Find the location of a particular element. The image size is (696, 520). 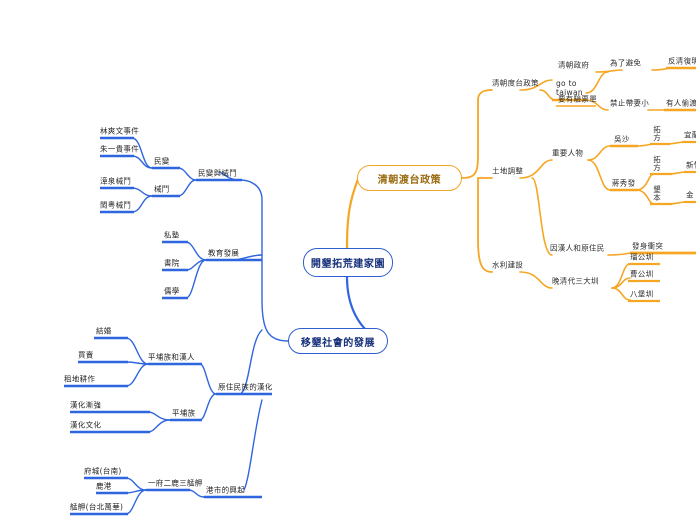

node-land-adjust: 土地調整 is located at coordinates (507, 172).